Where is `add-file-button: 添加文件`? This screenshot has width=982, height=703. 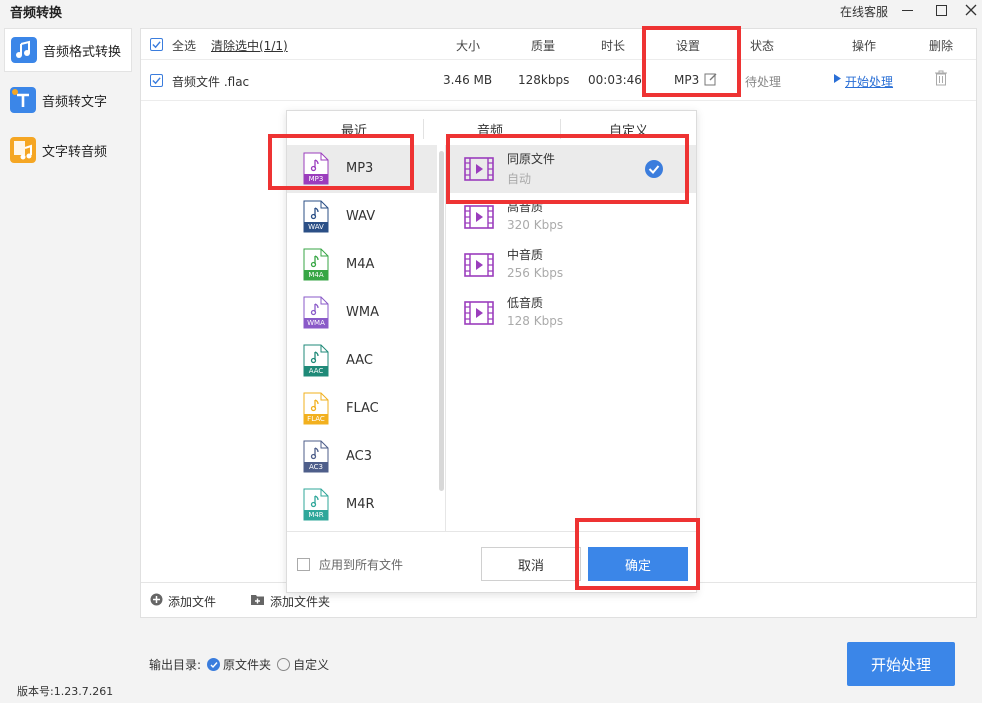 add-file-button: 添加文件 is located at coordinates (192, 601).